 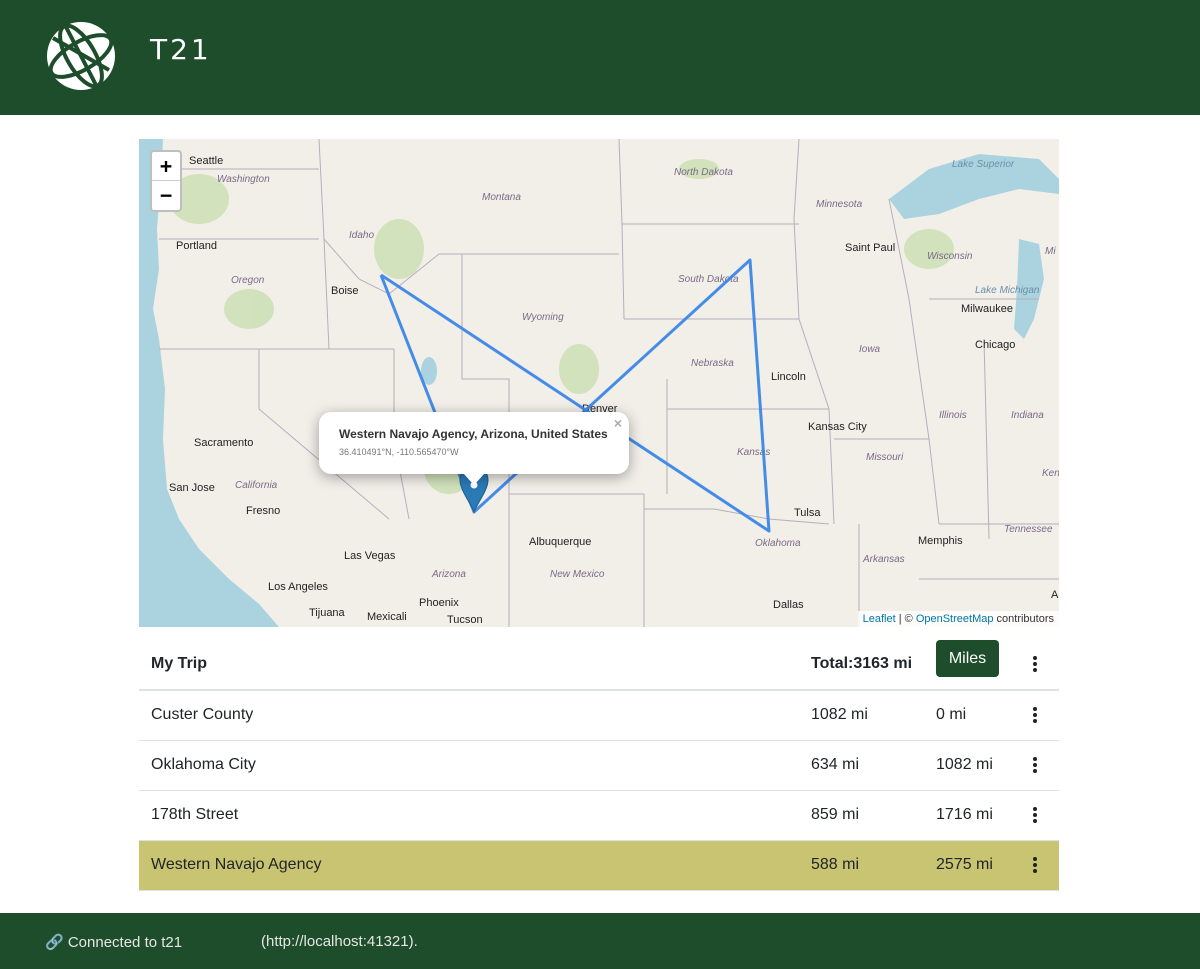 What do you see at coordinates (870, 248) in the screenshot?
I see `svg-text: Saint Paul` at bounding box center [870, 248].